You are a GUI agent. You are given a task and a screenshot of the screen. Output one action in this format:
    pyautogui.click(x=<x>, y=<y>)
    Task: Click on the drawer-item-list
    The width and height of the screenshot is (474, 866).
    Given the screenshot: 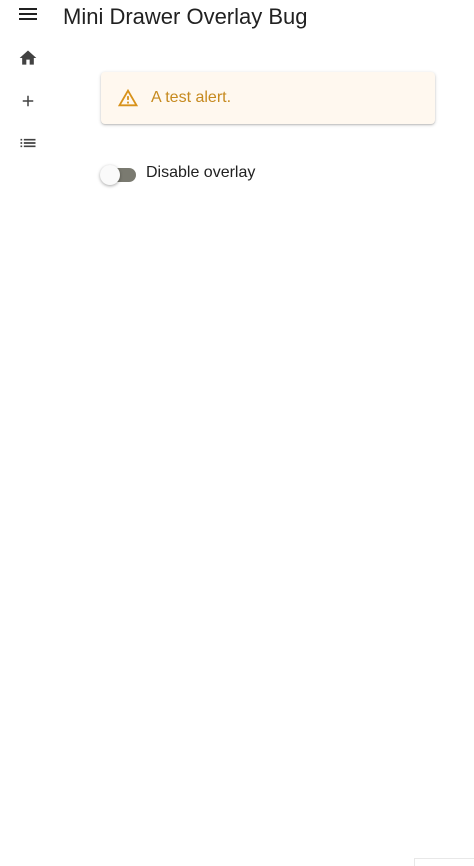 What is the action you would take?
    pyautogui.click(x=28, y=145)
    